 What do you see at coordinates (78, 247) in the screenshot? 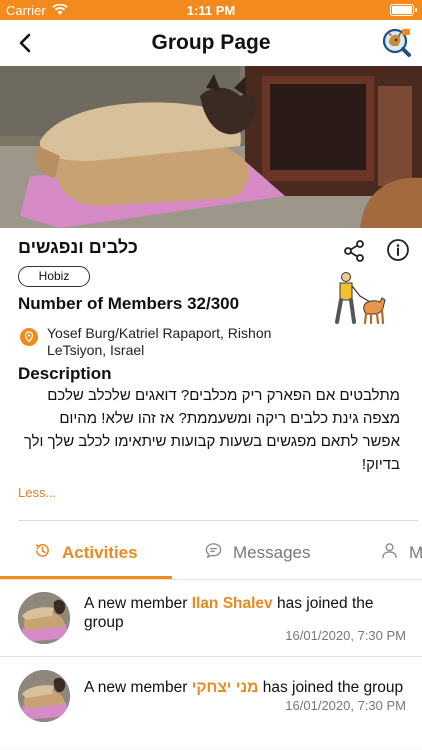
I see `group-name: כלבים ונפגשים` at bounding box center [78, 247].